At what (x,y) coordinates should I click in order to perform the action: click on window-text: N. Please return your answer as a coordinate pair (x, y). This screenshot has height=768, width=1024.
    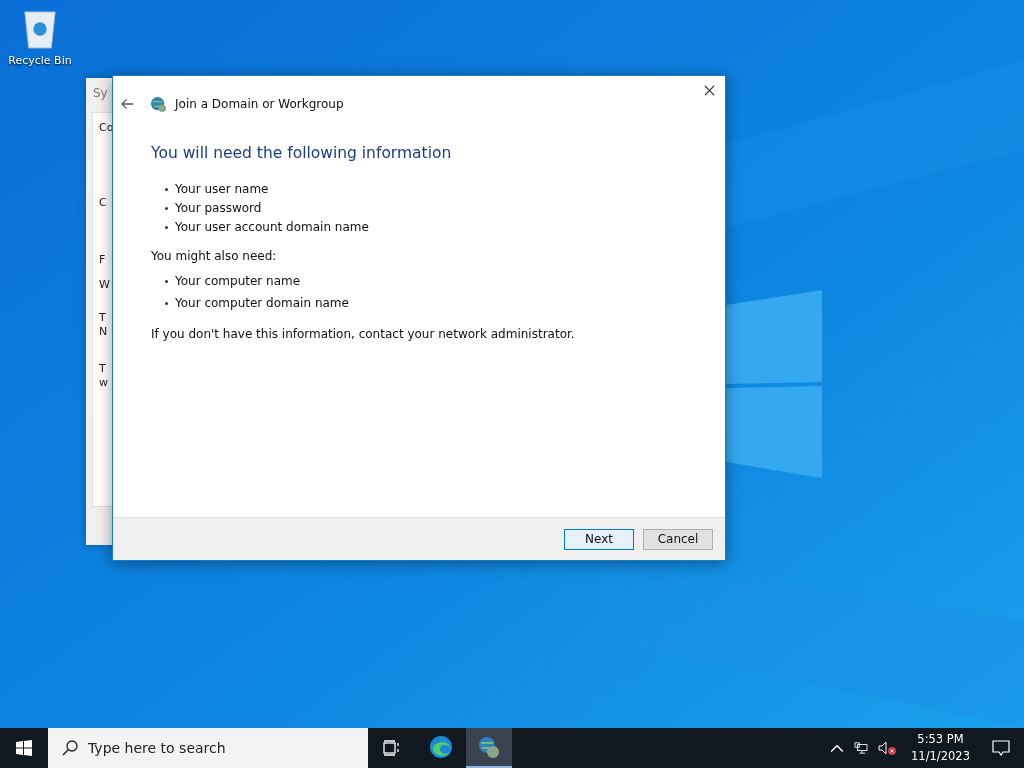
    Looking at the image, I should click on (103, 331).